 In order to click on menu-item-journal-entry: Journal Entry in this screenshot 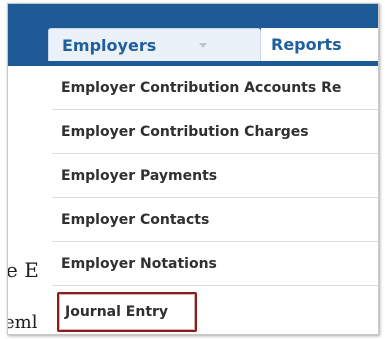, I will do `click(127, 312)`.